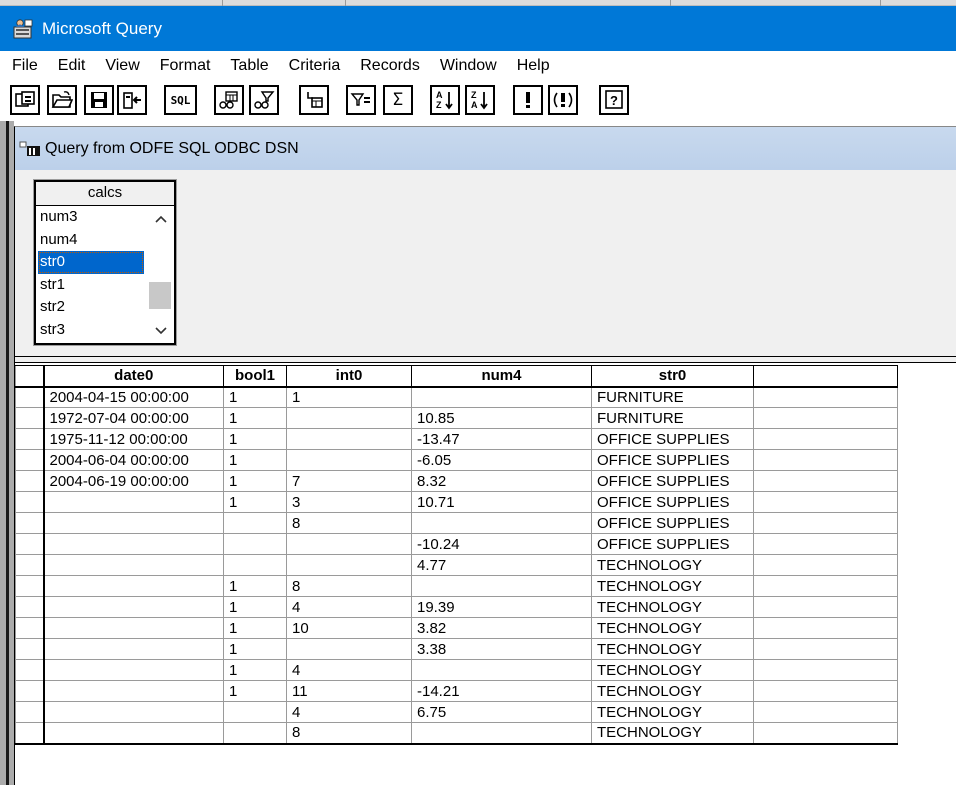 The width and height of the screenshot is (956, 785). Describe the element at coordinates (23, 66) in the screenshot. I see `menu-file: File` at that location.